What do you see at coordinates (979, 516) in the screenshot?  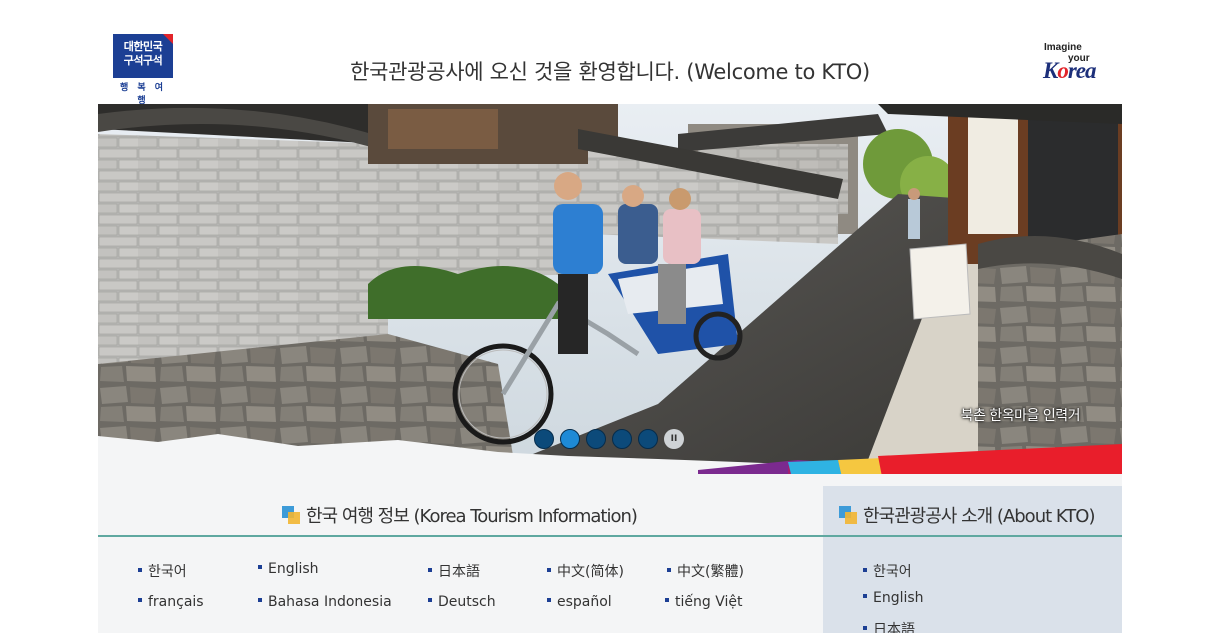 I see `about-kto-title-text: 한국관광공사 소개 (About KTO)` at bounding box center [979, 516].